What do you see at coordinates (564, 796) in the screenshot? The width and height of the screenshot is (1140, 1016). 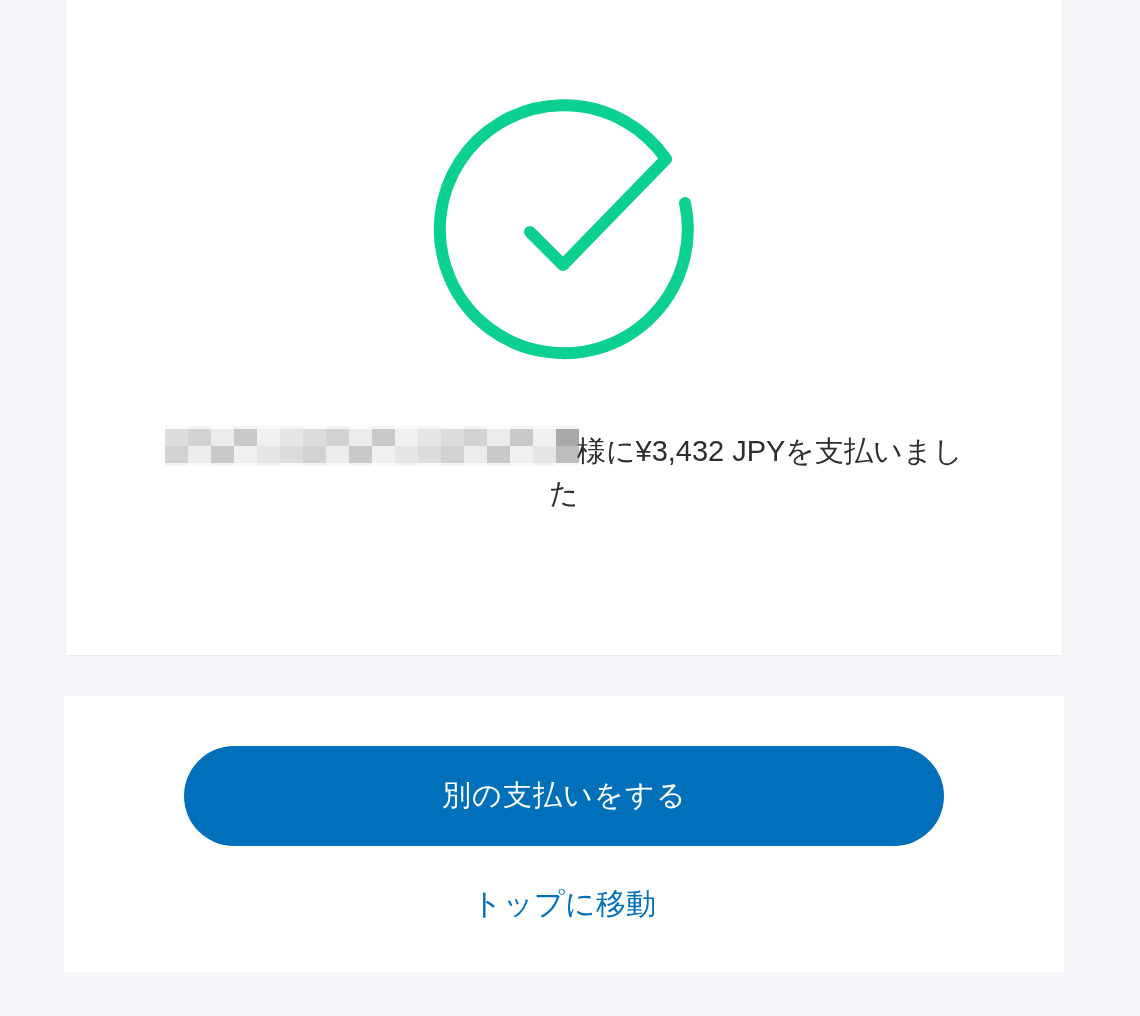 I see `new-payment-button: 別の支払いをする` at bounding box center [564, 796].